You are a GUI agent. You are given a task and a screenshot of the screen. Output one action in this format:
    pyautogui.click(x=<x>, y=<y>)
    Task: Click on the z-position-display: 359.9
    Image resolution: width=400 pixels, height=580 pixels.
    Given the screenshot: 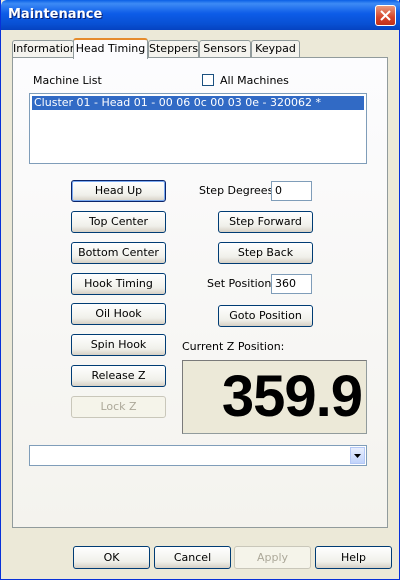 What is the action you would take?
    pyautogui.click(x=274, y=397)
    